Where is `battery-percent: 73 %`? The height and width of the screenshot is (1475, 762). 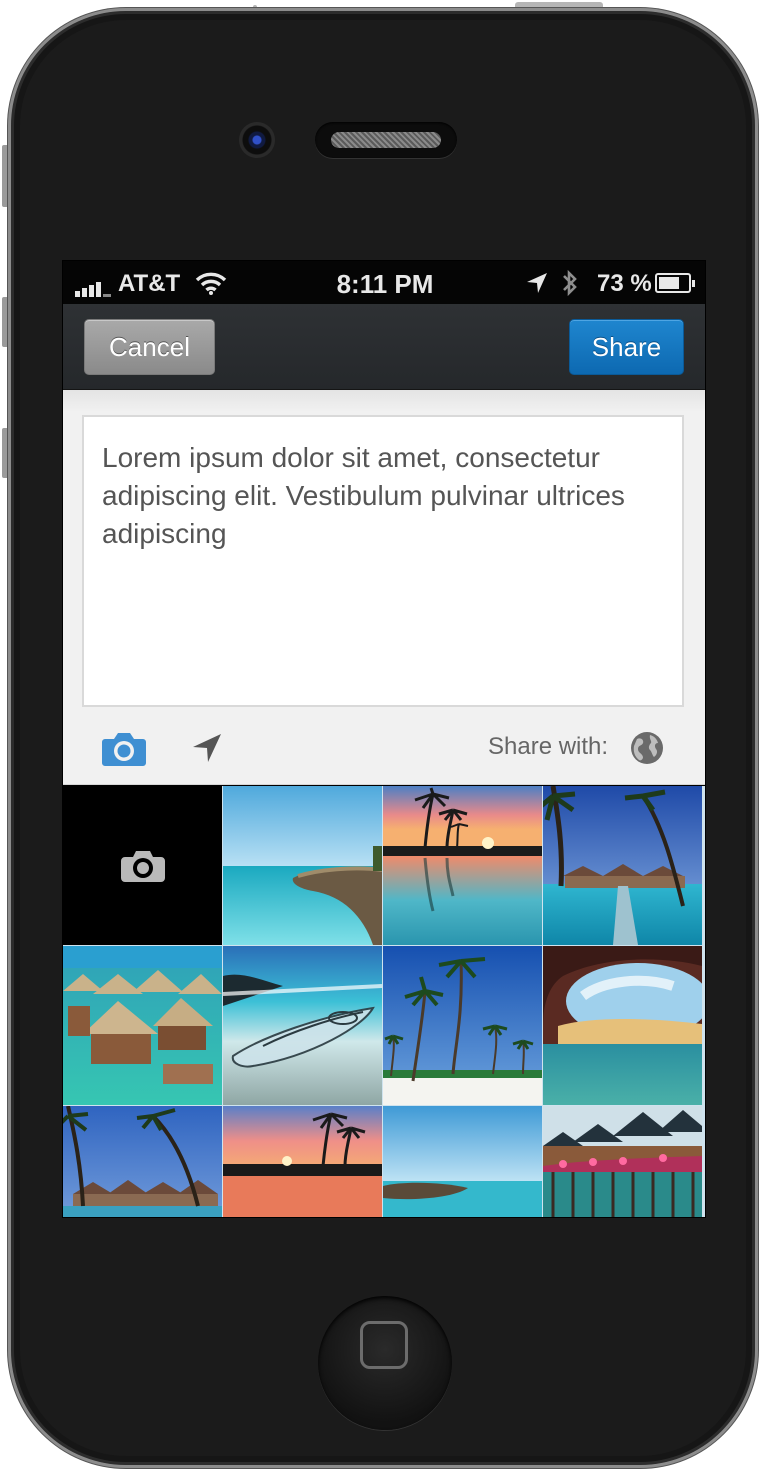
battery-percent: 73 % is located at coordinates (624, 283).